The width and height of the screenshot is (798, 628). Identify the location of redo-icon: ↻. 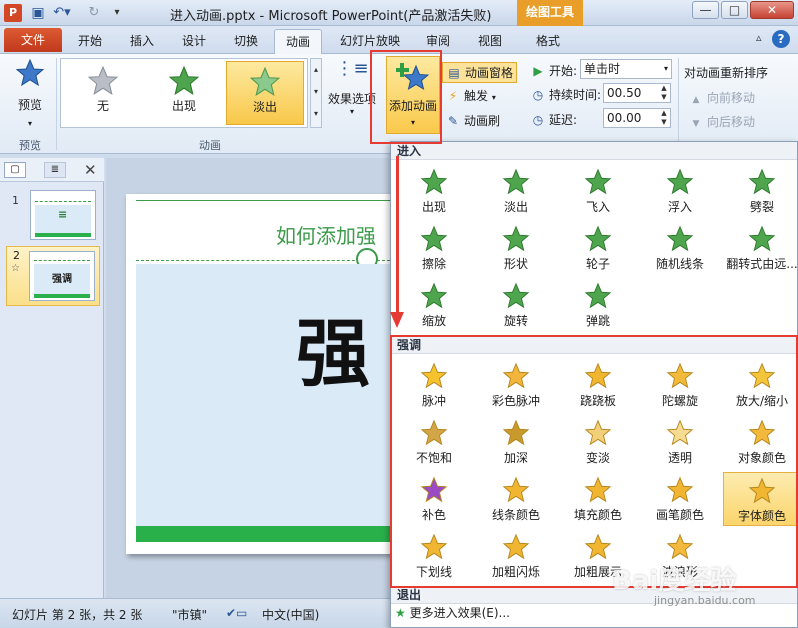
(94, 13).